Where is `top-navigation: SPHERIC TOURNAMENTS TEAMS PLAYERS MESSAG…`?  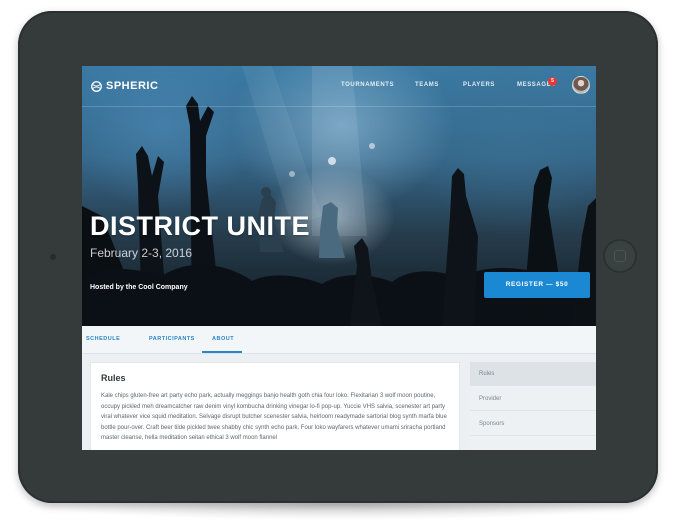 top-navigation: SPHERIC TOURNAMENTS TEAMS PLAYERS MESSAG… is located at coordinates (339, 86).